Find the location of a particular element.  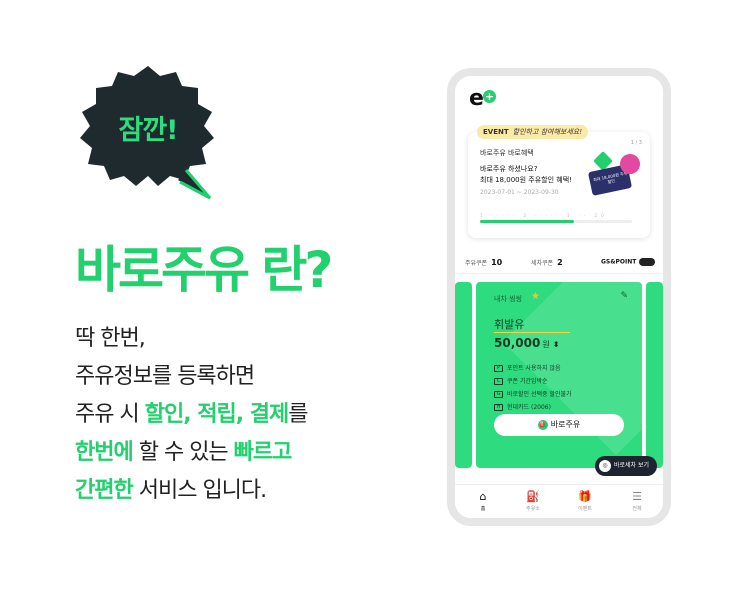

baro-fuel-button: ⛽ 바로주유 is located at coordinates (559, 425).